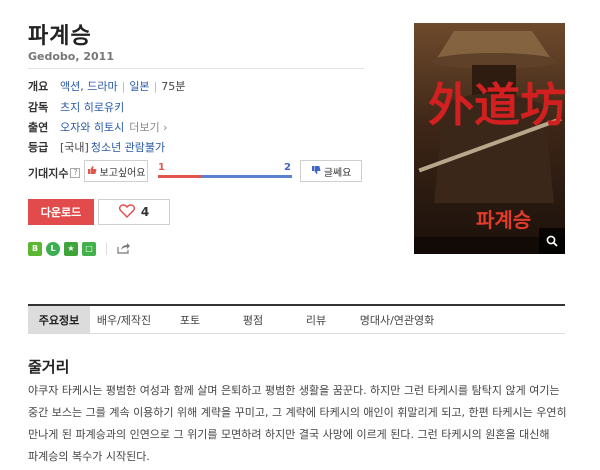 The width and height of the screenshot is (600, 470). What do you see at coordinates (173, 86) in the screenshot?
I see `runtime: 75분` at bounding box center [173, 86].